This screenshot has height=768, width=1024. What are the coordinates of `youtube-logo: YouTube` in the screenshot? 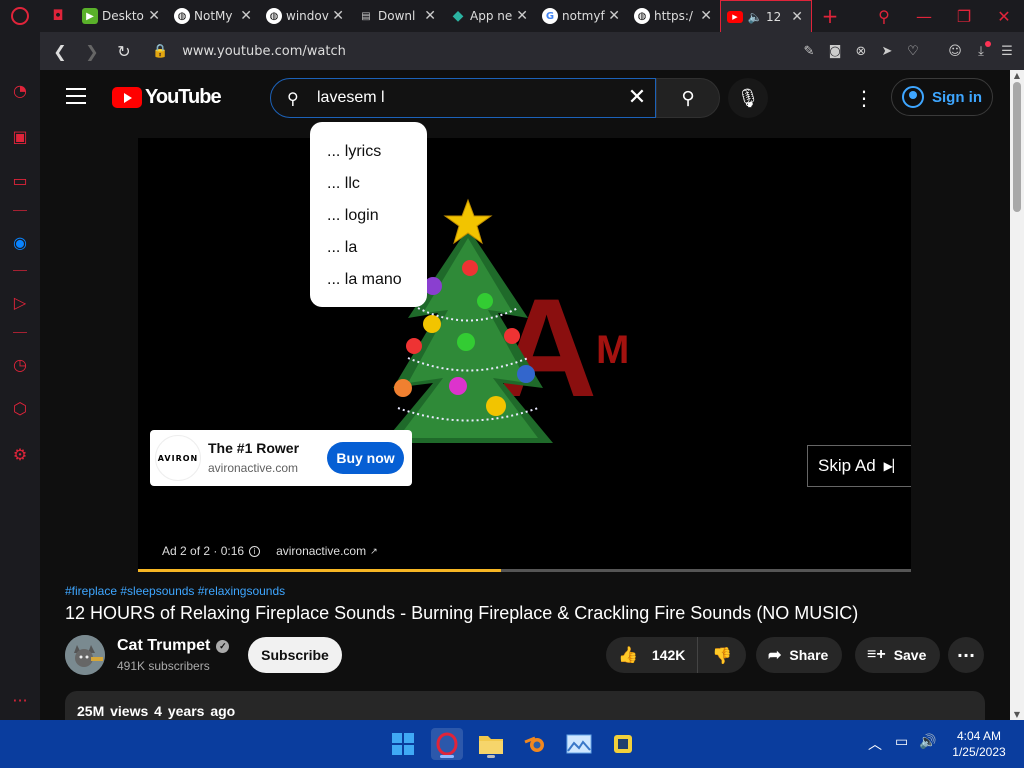 It's located at (167, 97).